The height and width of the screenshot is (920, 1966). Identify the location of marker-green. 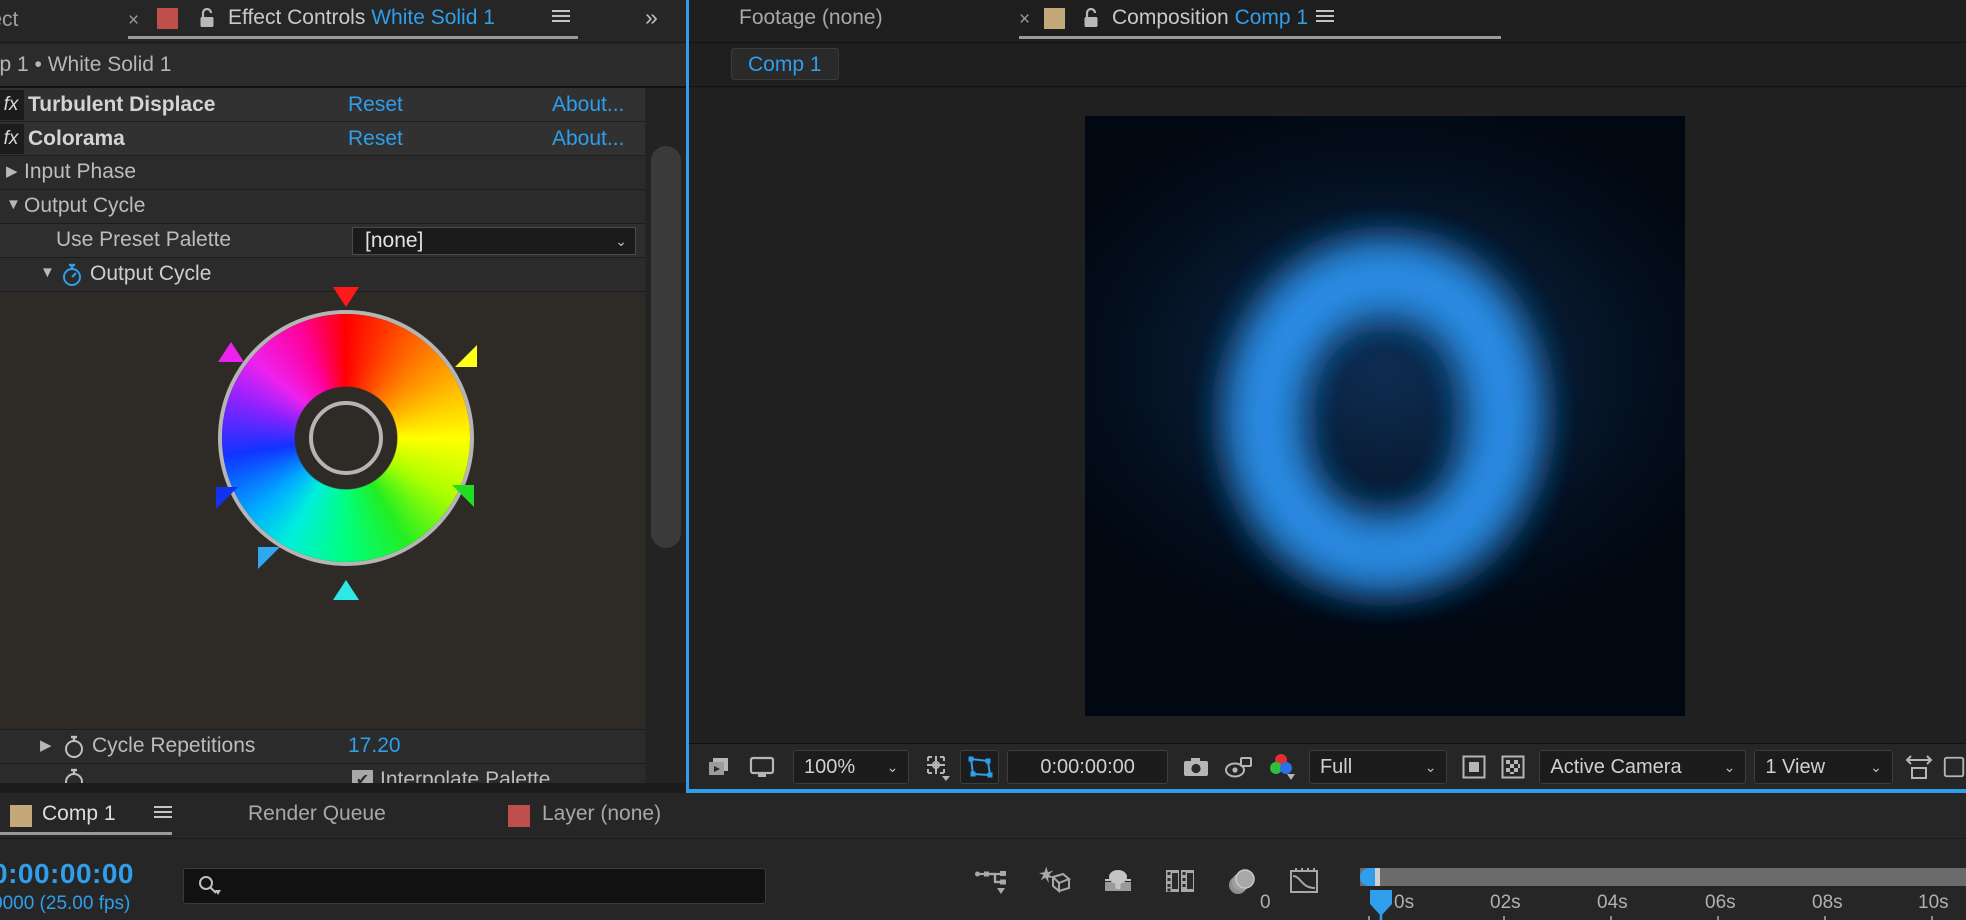
(463, 496).